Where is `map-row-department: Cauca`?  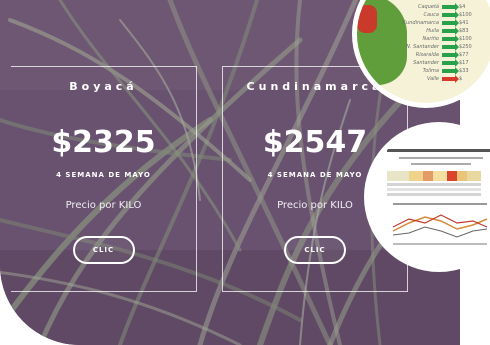
map-row-department: Cauca is located at coordinates (431, 15).